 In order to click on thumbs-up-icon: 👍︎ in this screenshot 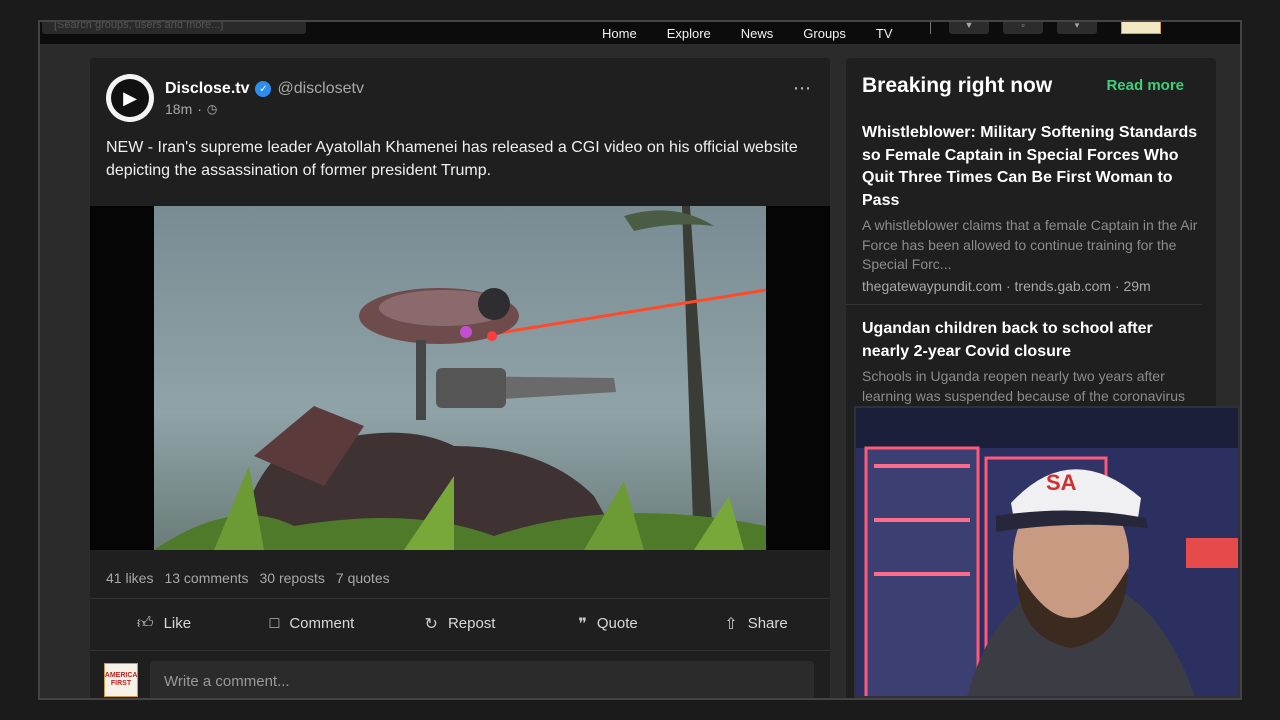, I will do `click(145, 623)`.